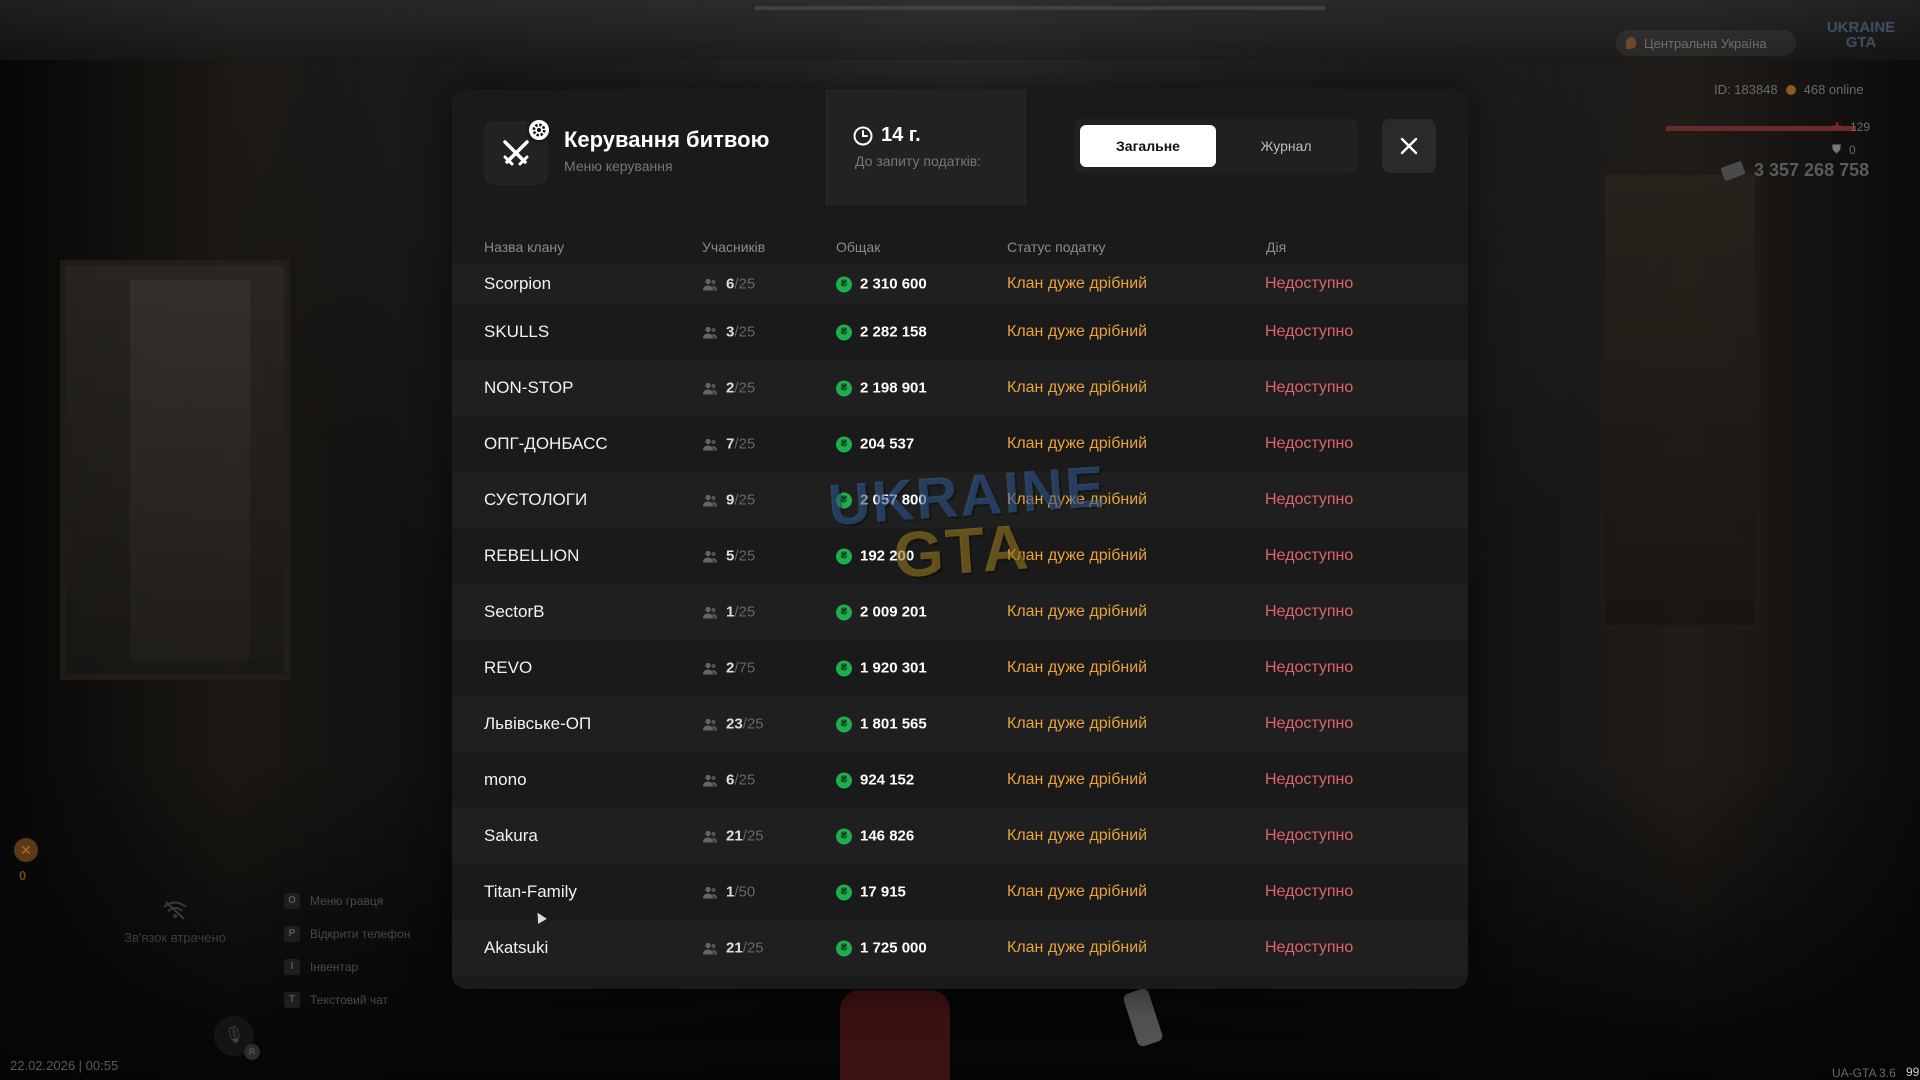 Image resolution: width=1920 pixels, height=1080 pixels. Describe the element at coordinates (546, 443) in the screenshot. I see `clan-name: ОПГ-ДОНБАСС` at that location.